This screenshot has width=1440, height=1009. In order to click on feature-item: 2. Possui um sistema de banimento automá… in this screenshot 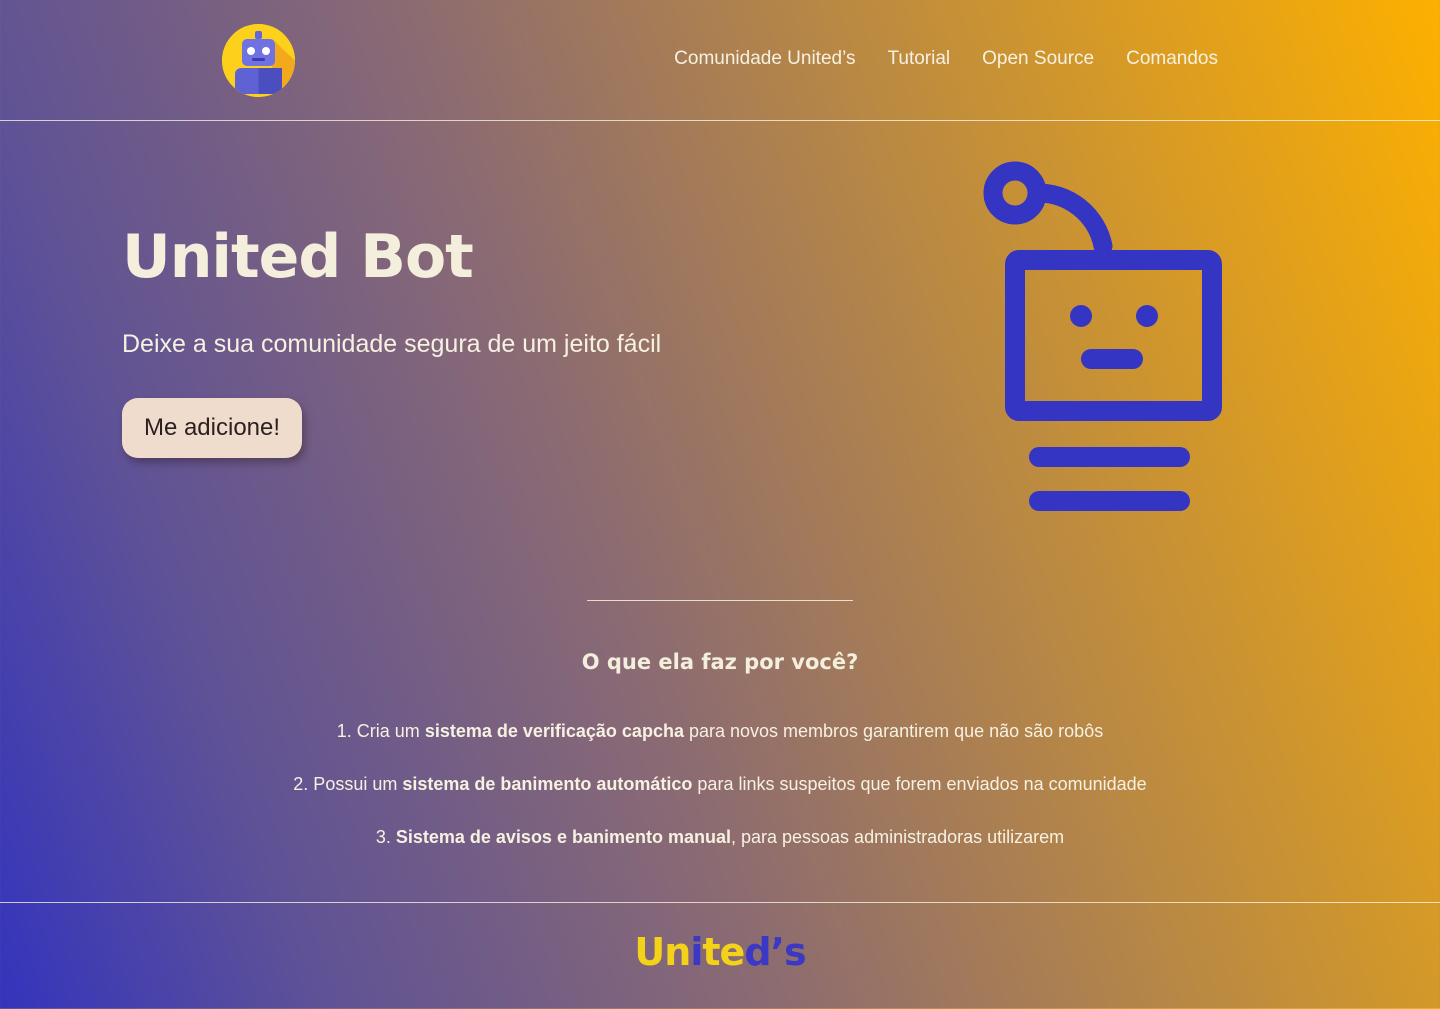, I will do `click(720, 784)`.